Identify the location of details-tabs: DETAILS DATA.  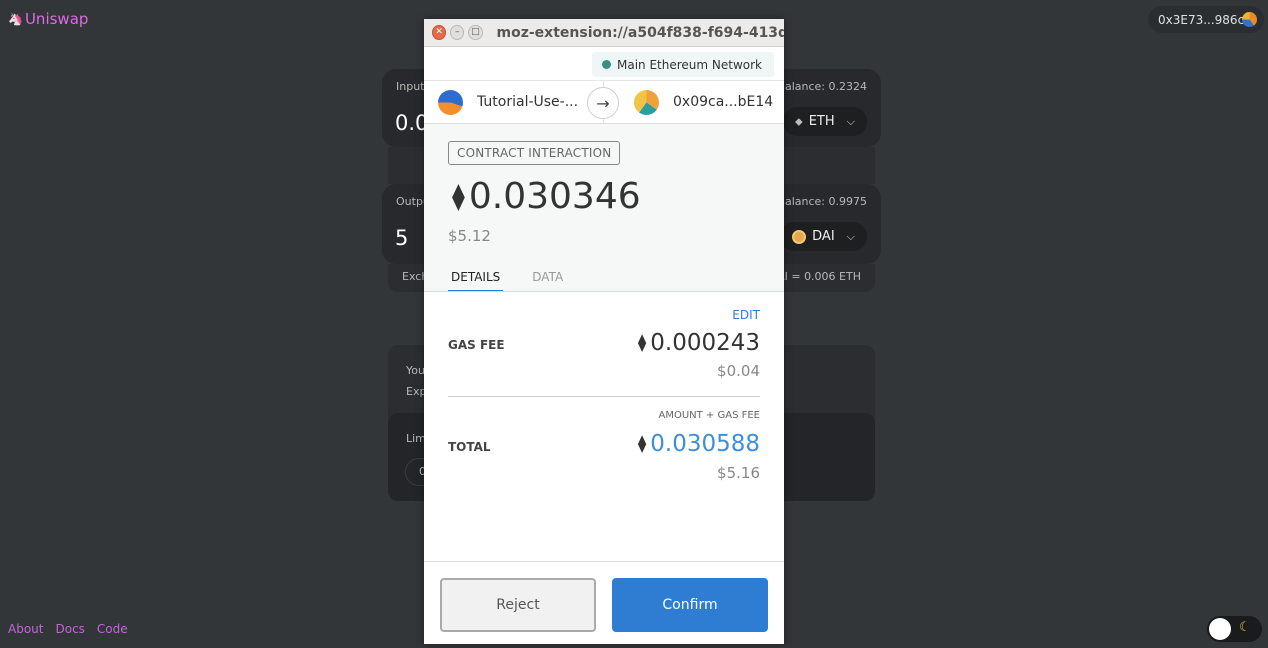
(507, 277).